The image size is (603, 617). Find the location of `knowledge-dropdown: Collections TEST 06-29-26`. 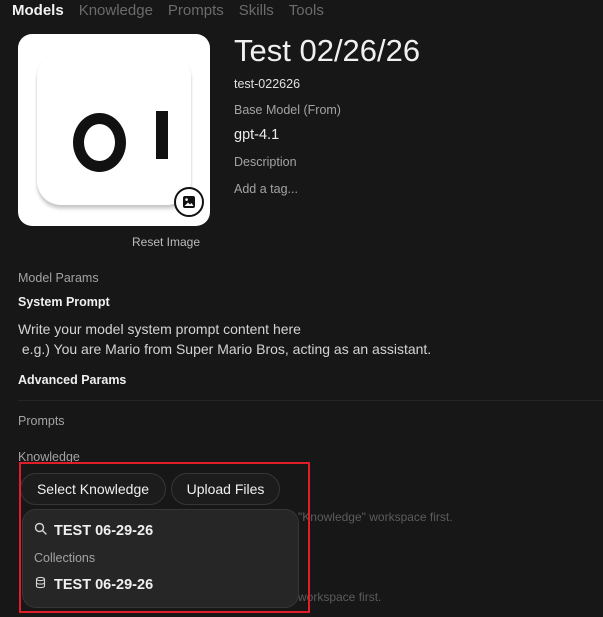

knowledge-dropdown: Collections TEST 06-29-26 is located at coordinates (160, 558).